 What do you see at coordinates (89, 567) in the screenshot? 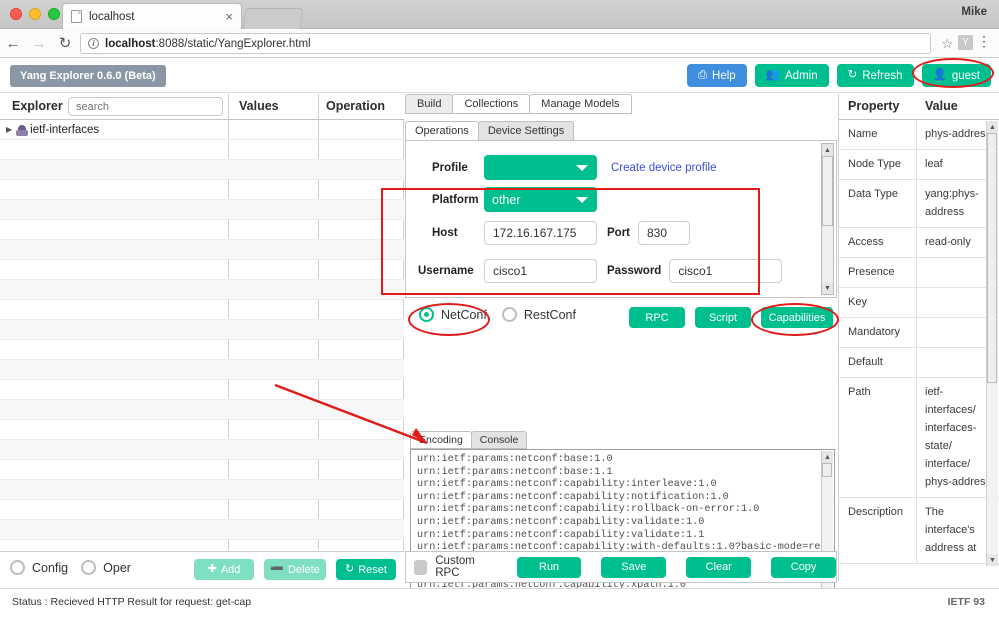
I see `radio-oper` at bounding box center [89, 567].